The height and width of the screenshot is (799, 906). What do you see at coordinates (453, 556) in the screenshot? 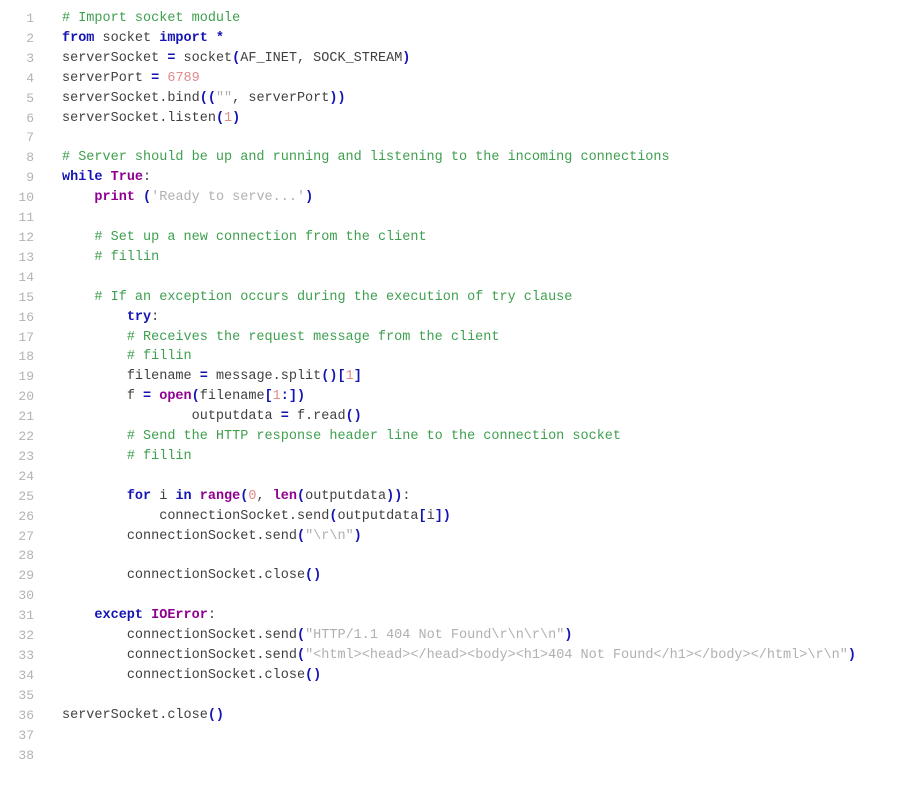
I see `code-line: 28` at bounding box center [453, 556].